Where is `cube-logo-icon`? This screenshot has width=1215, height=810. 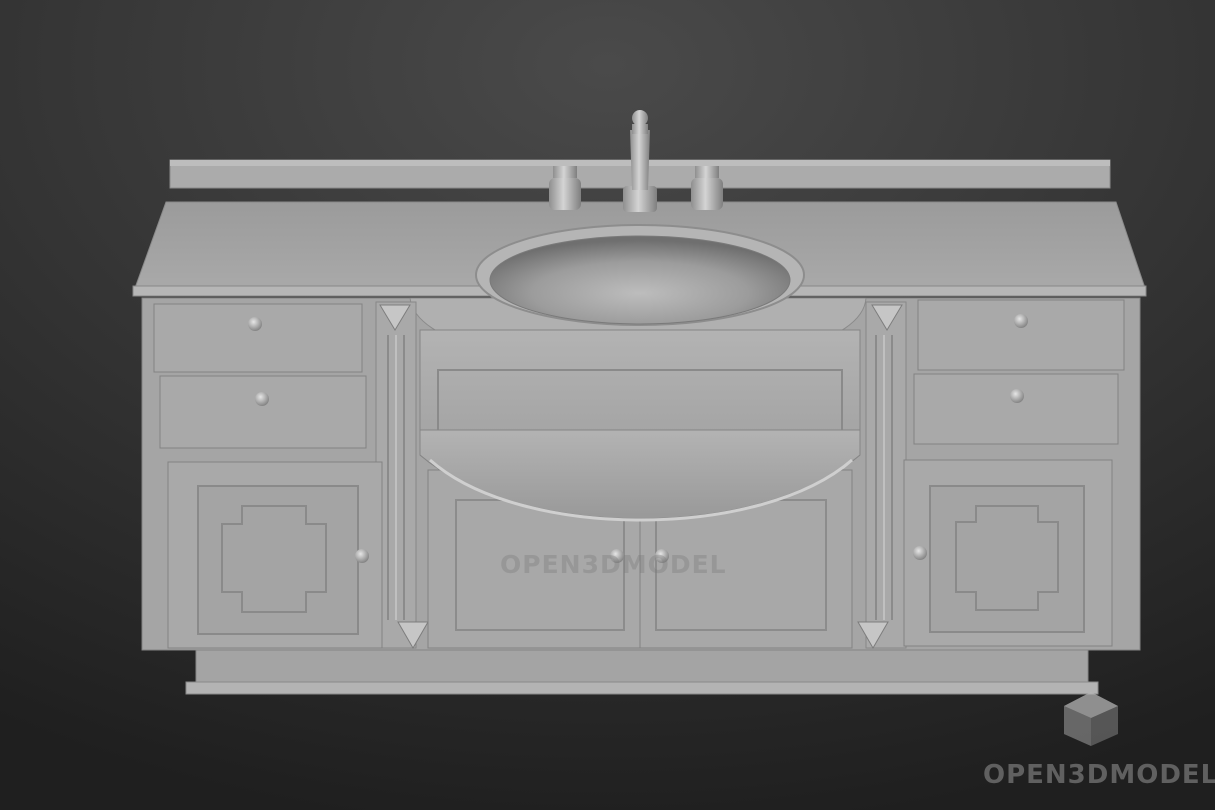
cube-logo-icon is located at coordinates (1091, 719).